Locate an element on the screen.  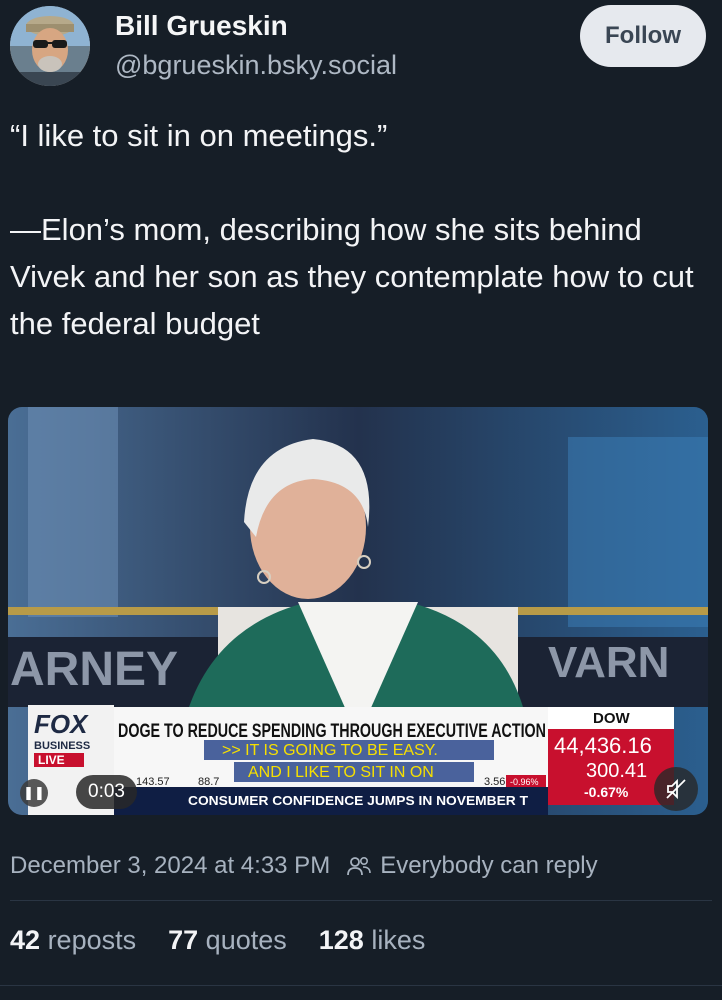
dow-pct: -0.67% is located at coordinates (606, 792).